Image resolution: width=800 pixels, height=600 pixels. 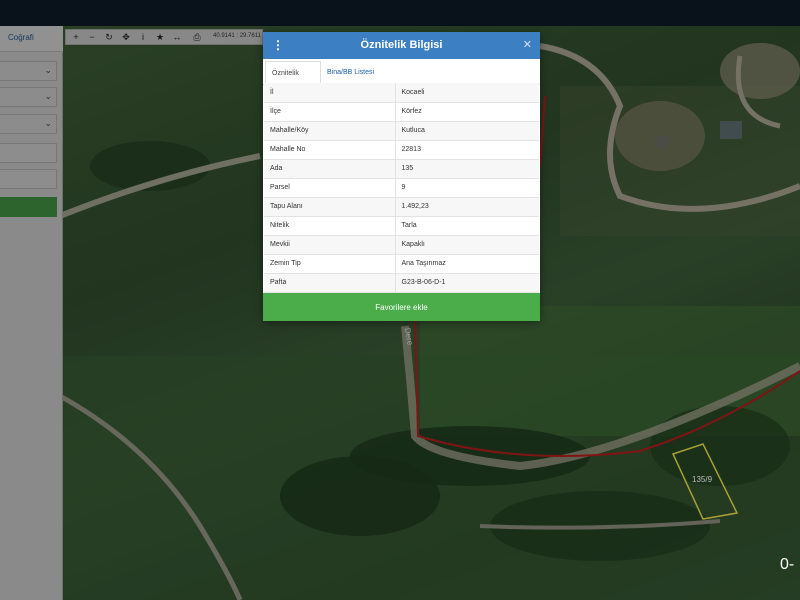 What do you see at coordinates (330, 150) in the screenshot?
I see `attribute-key: Mahalle No` at bounding box center [330, 150].